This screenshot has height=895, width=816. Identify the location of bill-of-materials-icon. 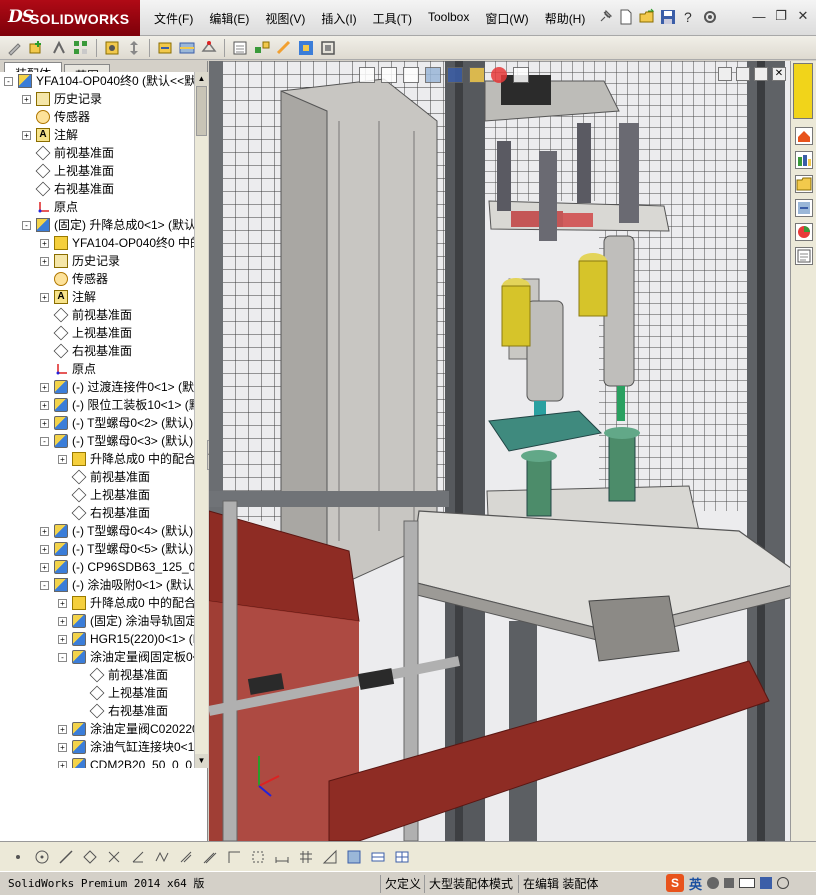
(240, 48).